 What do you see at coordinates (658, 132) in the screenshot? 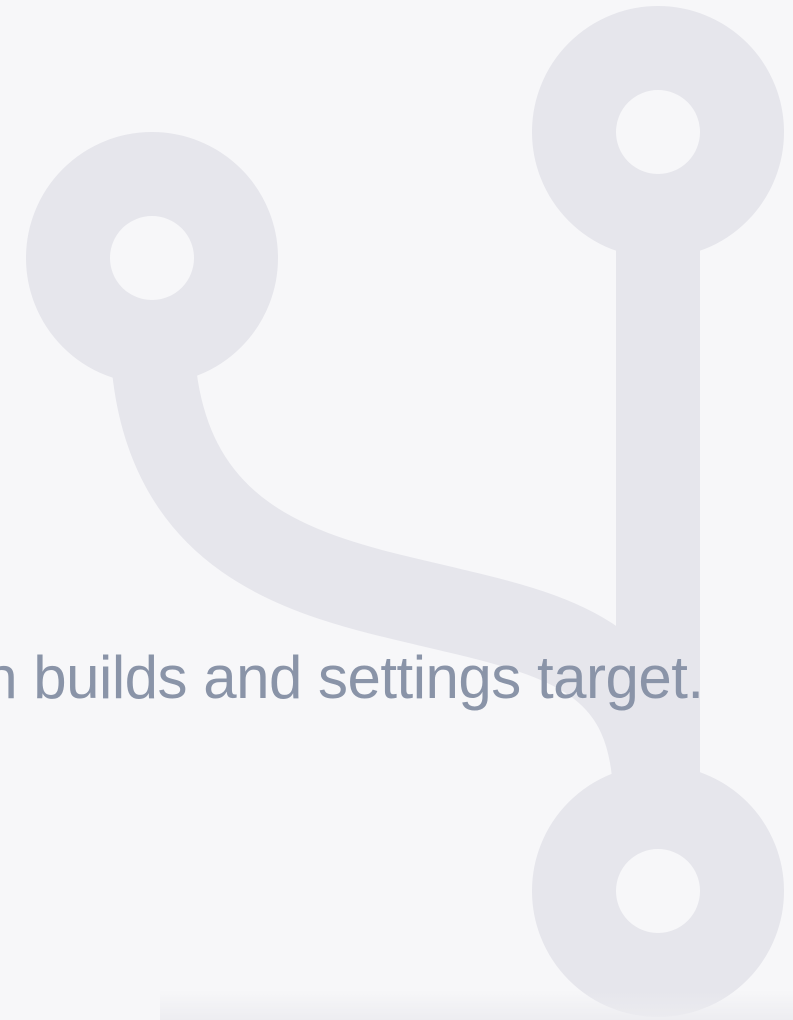
I see `branch-node-top-right` at bounding box center [658, 132].